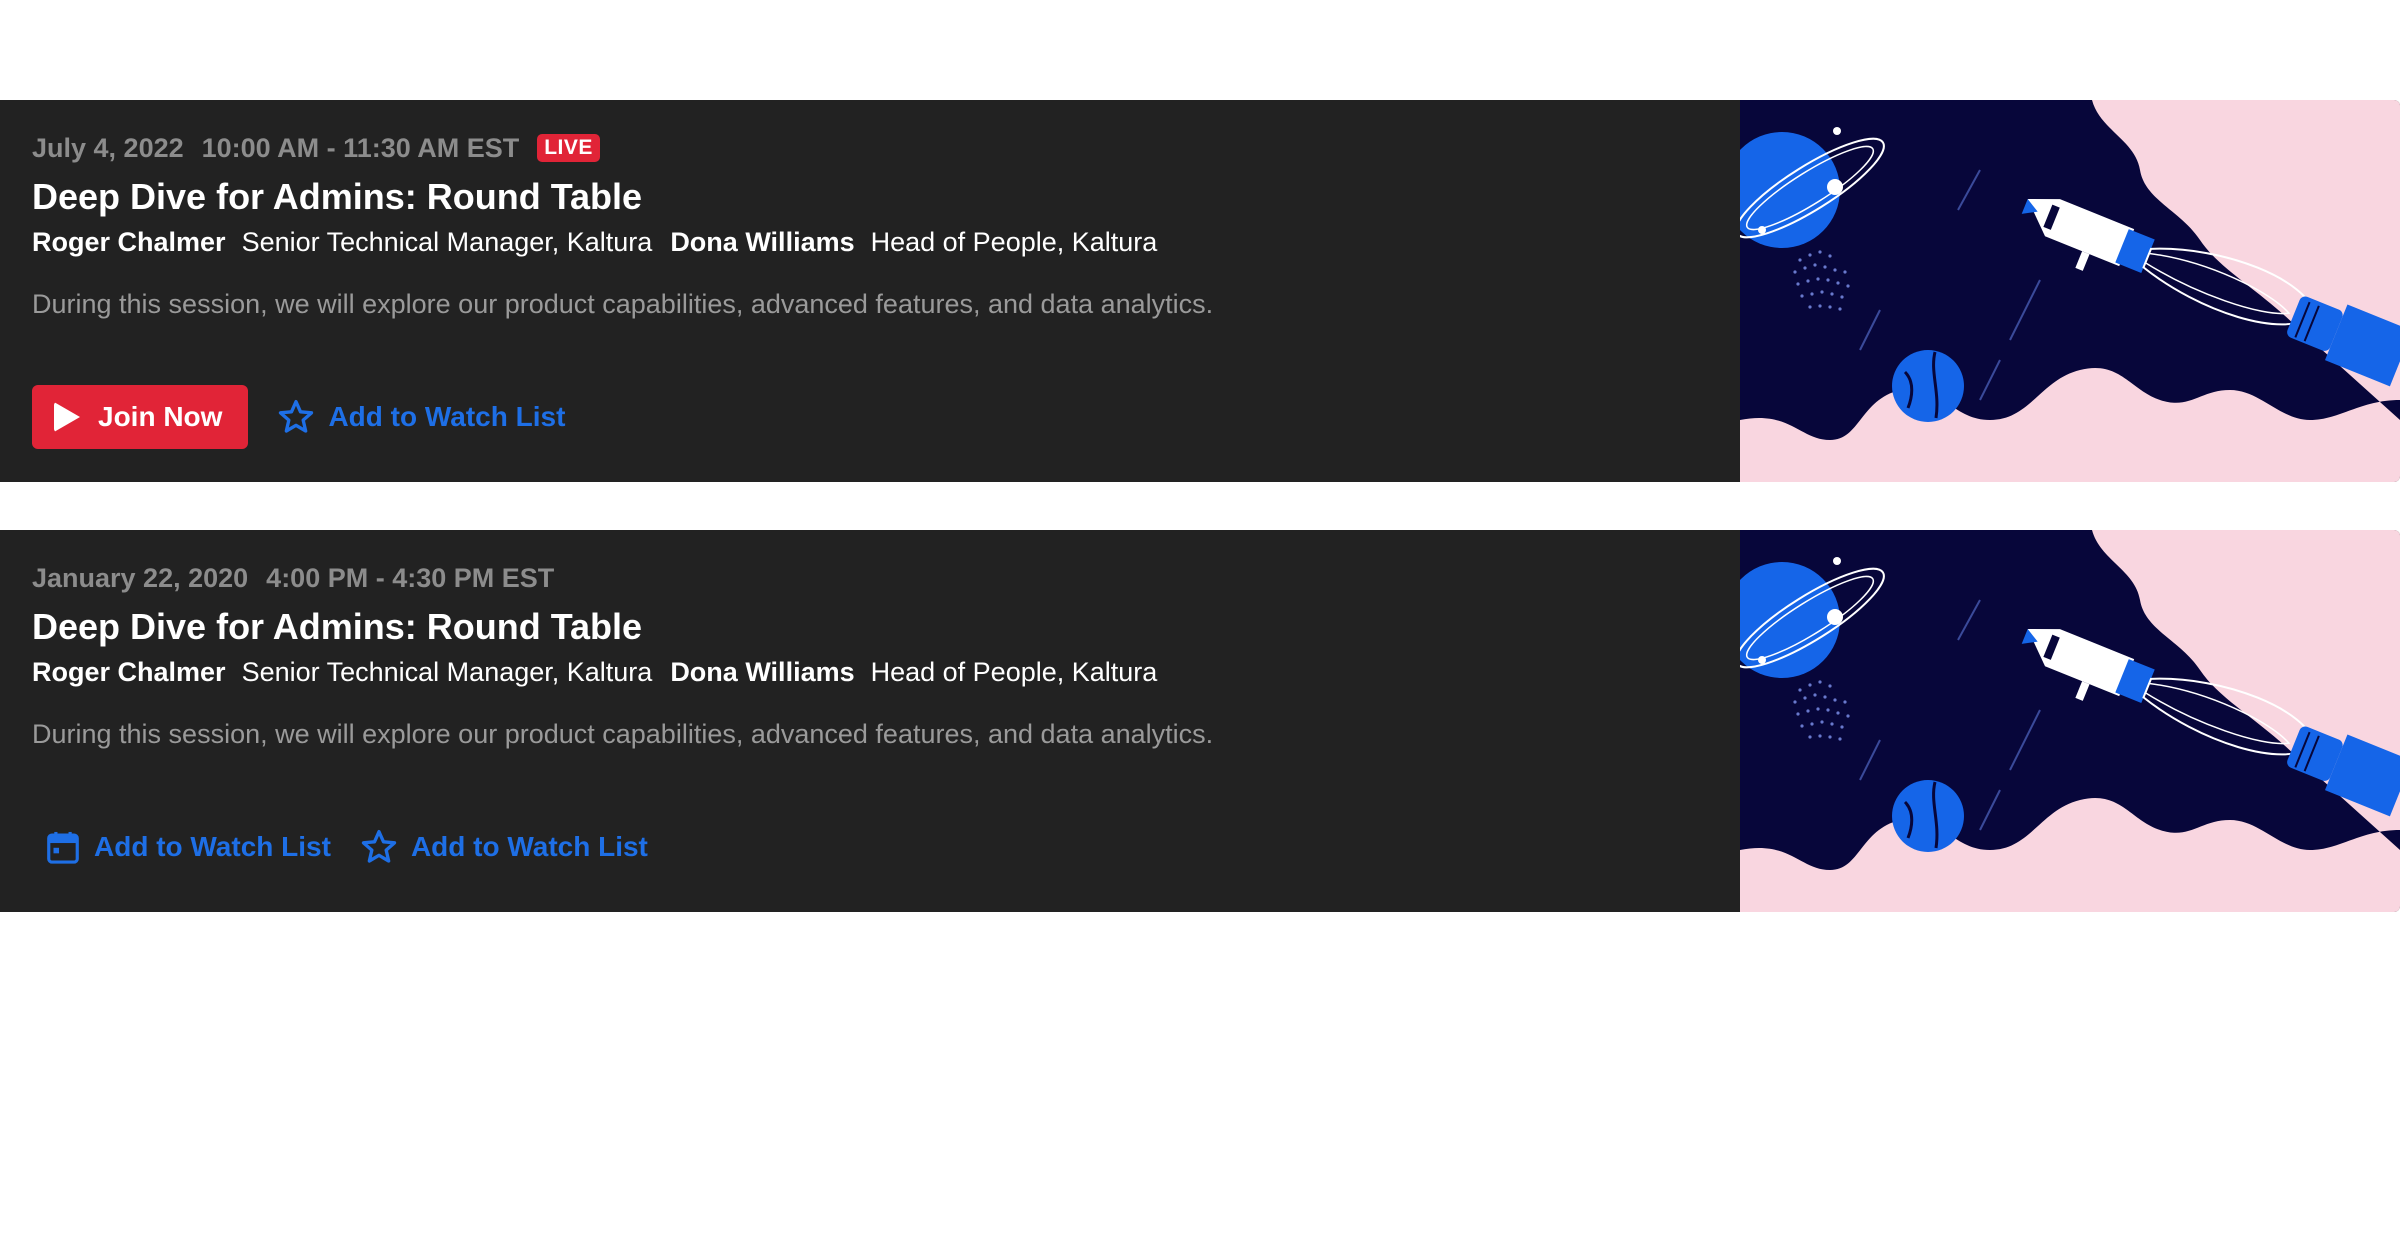 The image size is (2400, 1258). I want to click on session-actions: Join Now Add to Watch List, so click(298, 417).